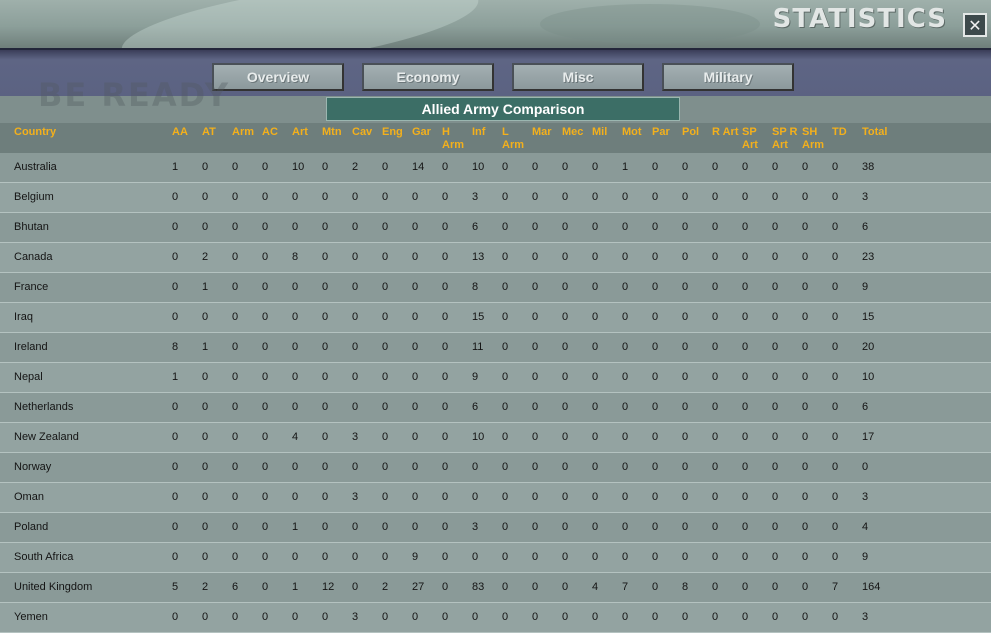 The image size is (991, 633). What do you see at coordinates (421, 132) in the screenshot?
I see `column-header: Gar` at bounding box center [421, 132].